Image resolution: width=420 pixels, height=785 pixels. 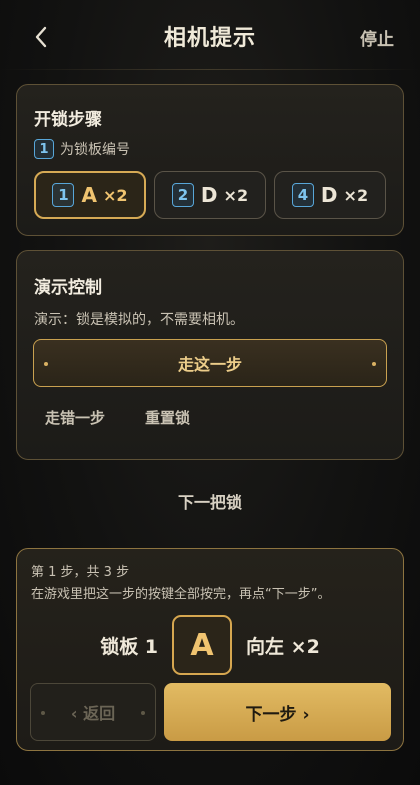 I want to click on step-instruction: 在游戏里把这一步的按键全部按完，再点“下一步”。, so click(x=181, y=594).